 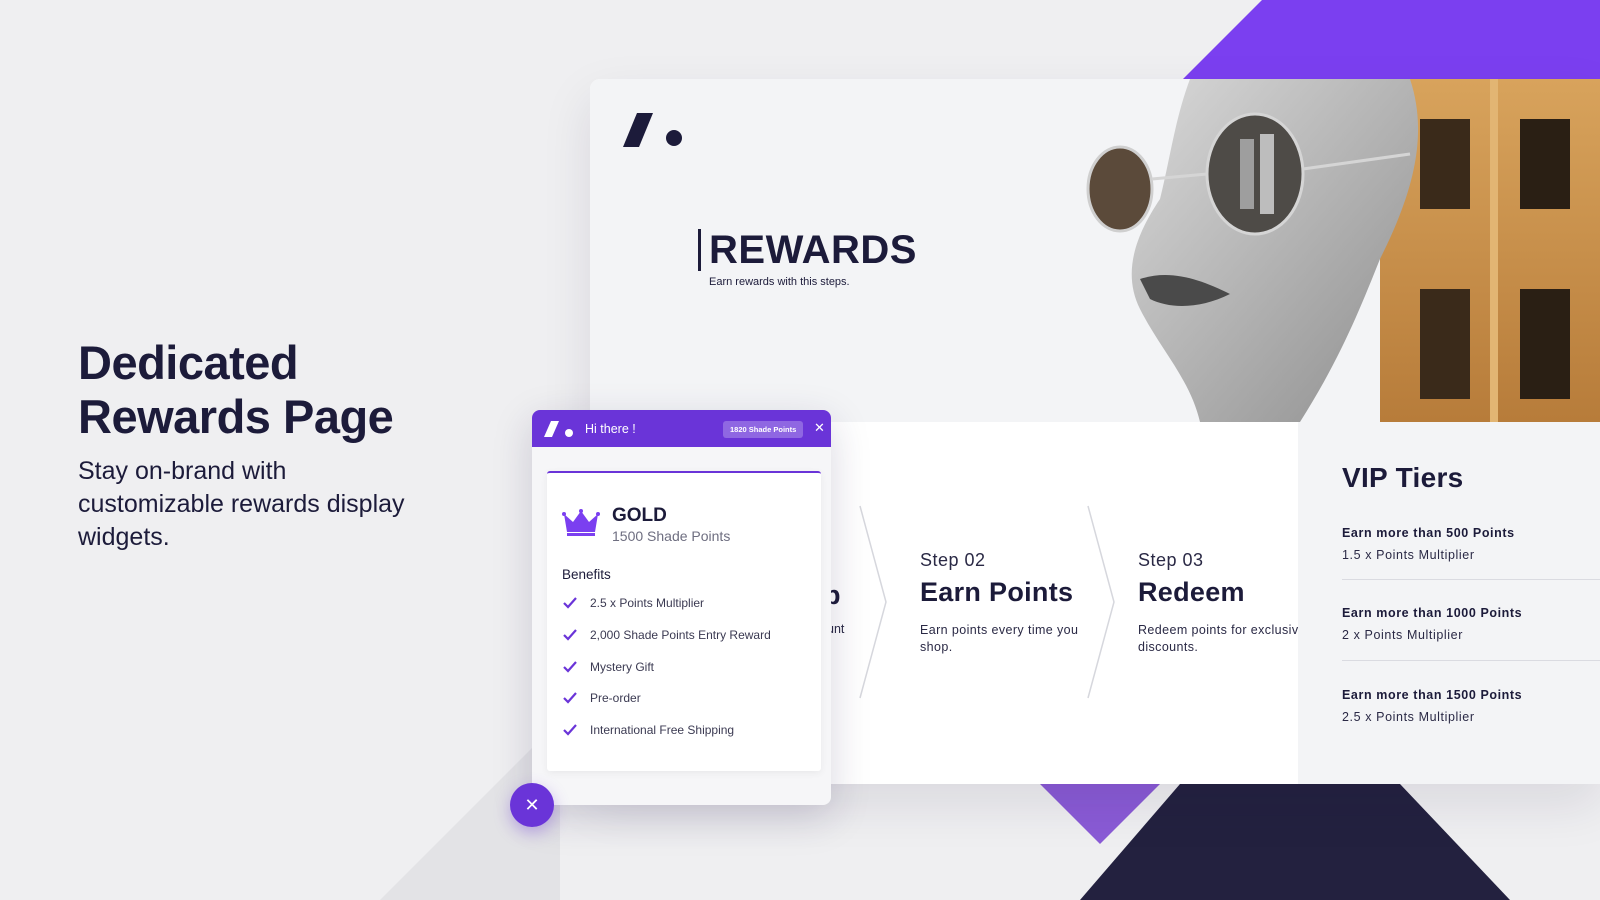 I want to click on benefit-item: Pre-order, so click(x=601, y=698).